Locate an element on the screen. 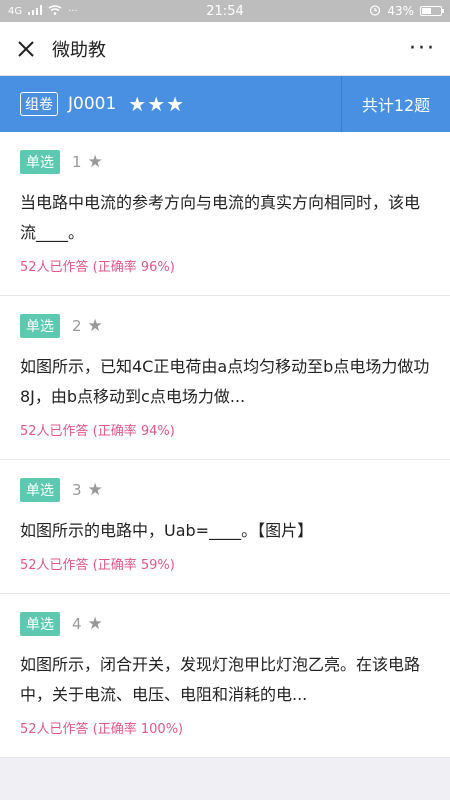 The image size is (450, 800). answer-stats: 52人已作答 (正确率 100%) is located at coordinates (102, 729).